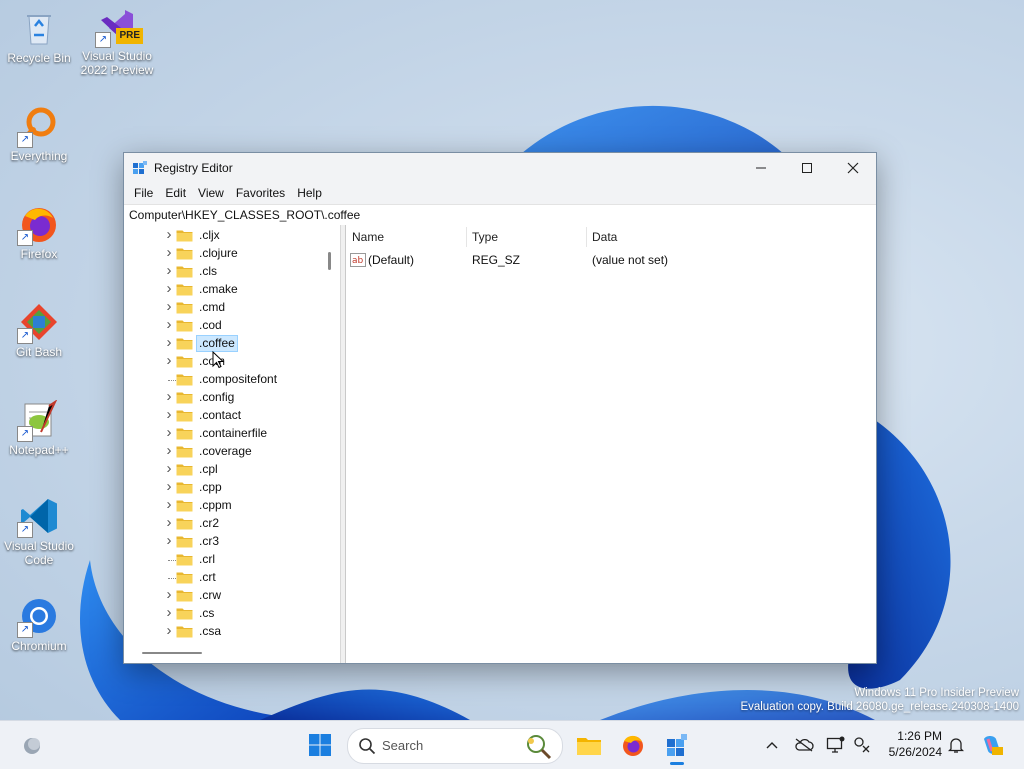  Describe the element at coordinates (807, 167) in the screenshot. I see `maximize-button` at that location.